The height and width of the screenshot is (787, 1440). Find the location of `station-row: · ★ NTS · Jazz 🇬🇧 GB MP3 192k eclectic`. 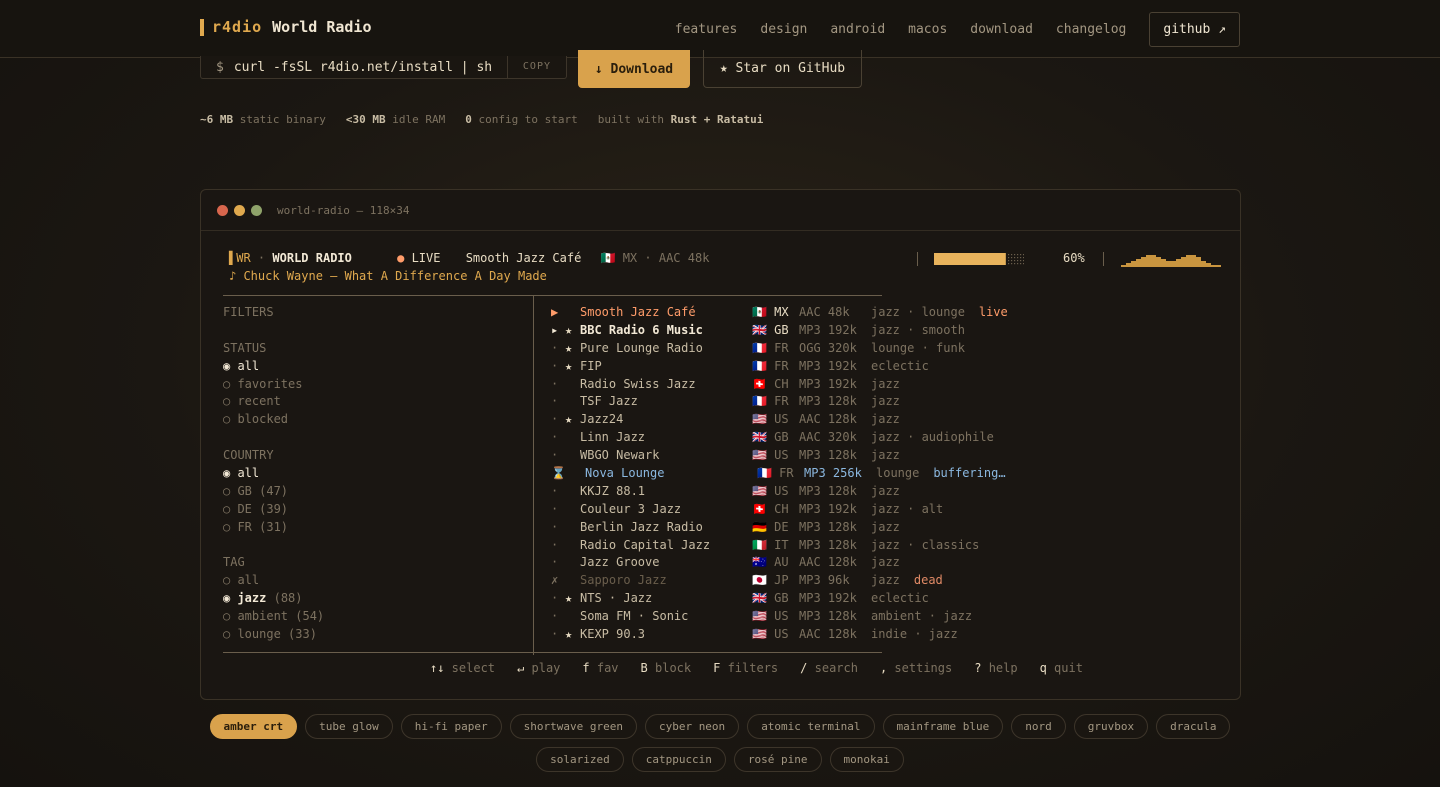

station-row: · ★ NTS · Jazz 🇬🇧 GB MP3 192k eclectic is located at coordinates (801, 599).